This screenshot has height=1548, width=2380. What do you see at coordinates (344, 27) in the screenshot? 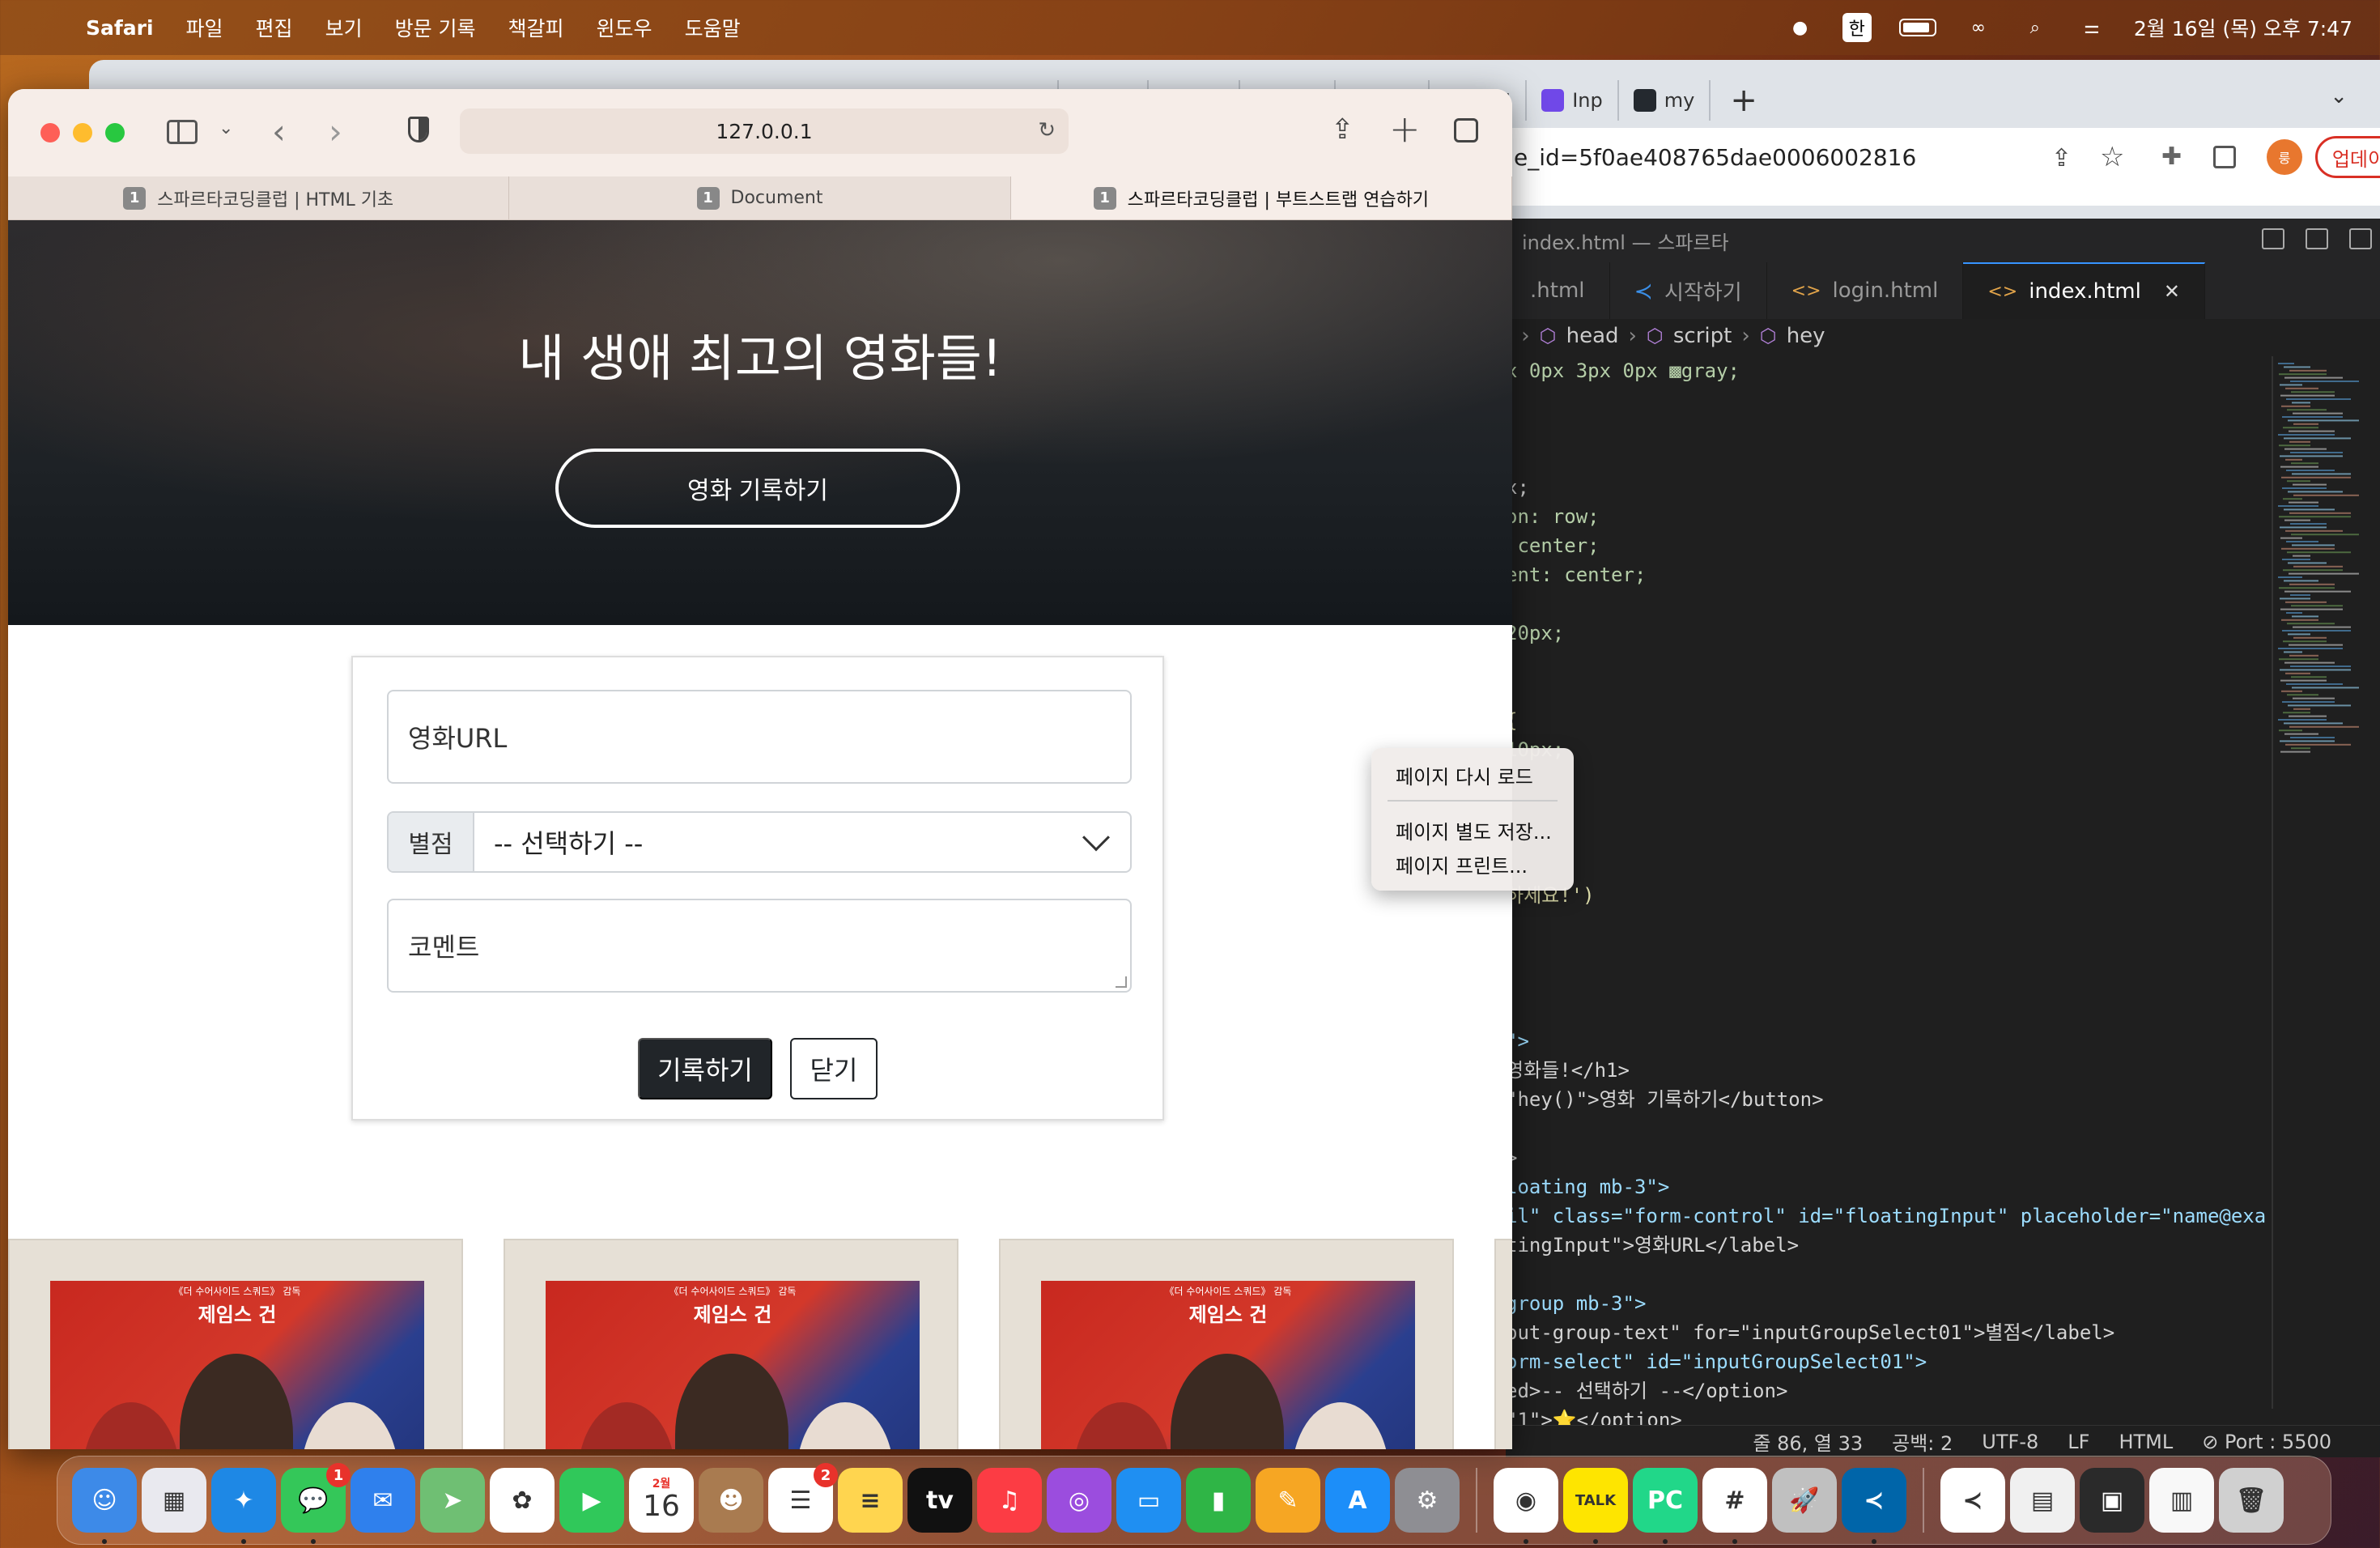
I see `menu-view: 보기` at bounding box center [344, 27].